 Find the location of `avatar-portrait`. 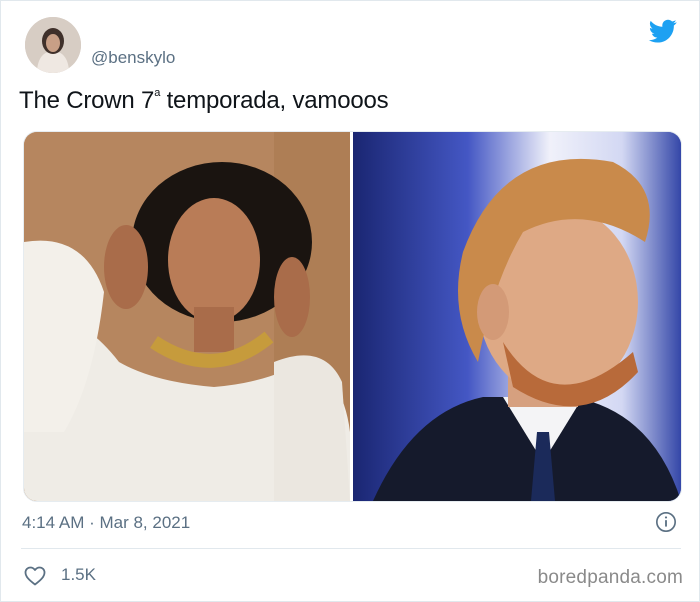

avatar-portrait is located at coordinates (53, 45).